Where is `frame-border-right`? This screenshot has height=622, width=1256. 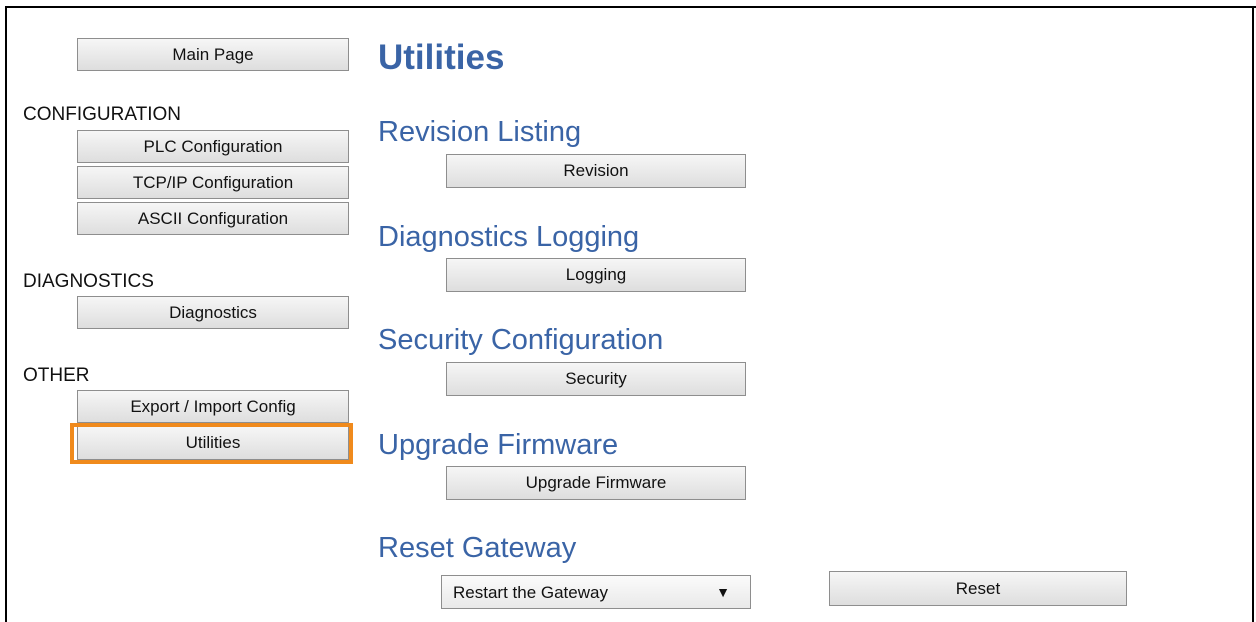
frame-border-right is located at coordinates (1253, 314).